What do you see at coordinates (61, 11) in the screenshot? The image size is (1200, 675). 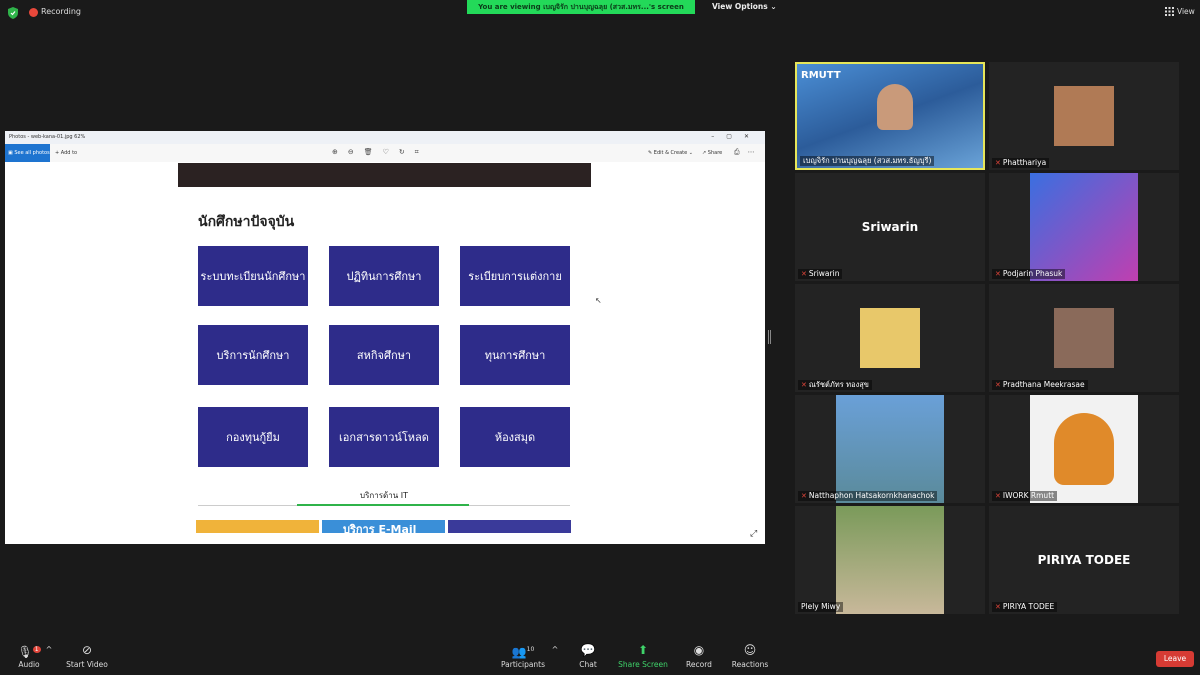 I see `recording-label: Recording` at bounding box center [61, 11].